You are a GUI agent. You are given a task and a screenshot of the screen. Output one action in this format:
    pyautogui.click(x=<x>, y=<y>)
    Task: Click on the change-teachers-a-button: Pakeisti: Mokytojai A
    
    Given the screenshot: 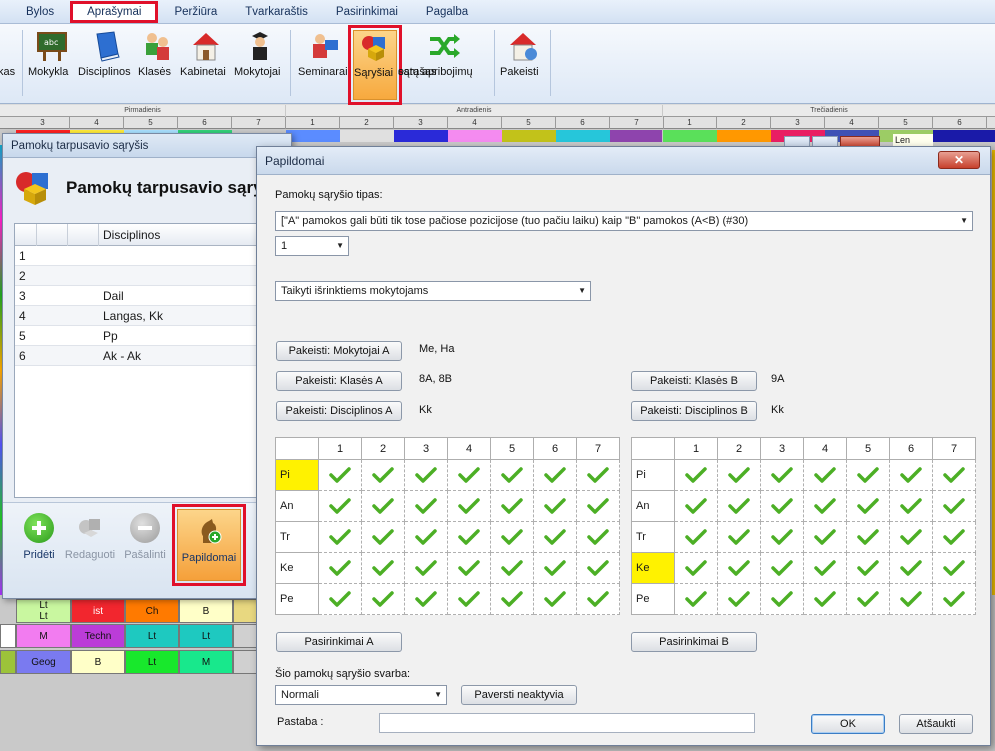 What is the action you would take?
    pyautogui.click(x=339, y=351)
    